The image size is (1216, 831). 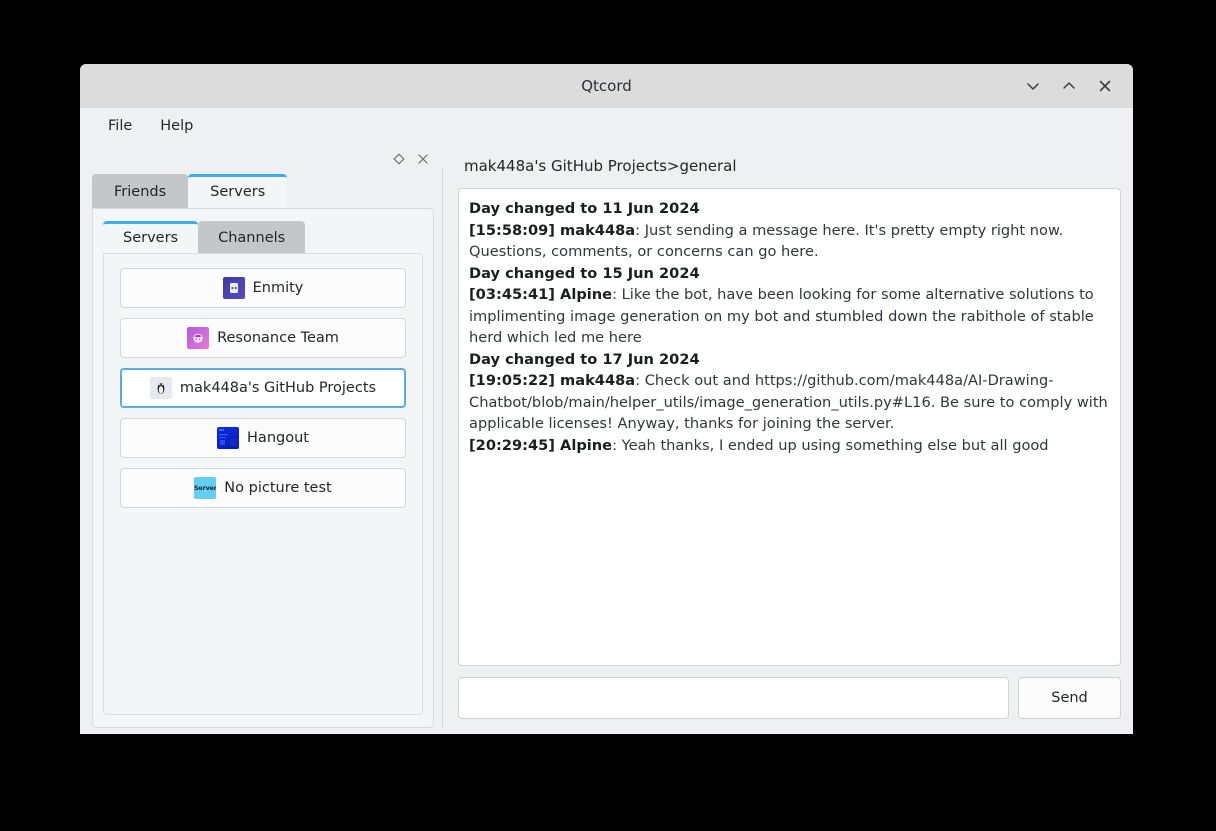 I want to click on server-item-resonance-team: Resonance Team, so click(x=263, y=338).